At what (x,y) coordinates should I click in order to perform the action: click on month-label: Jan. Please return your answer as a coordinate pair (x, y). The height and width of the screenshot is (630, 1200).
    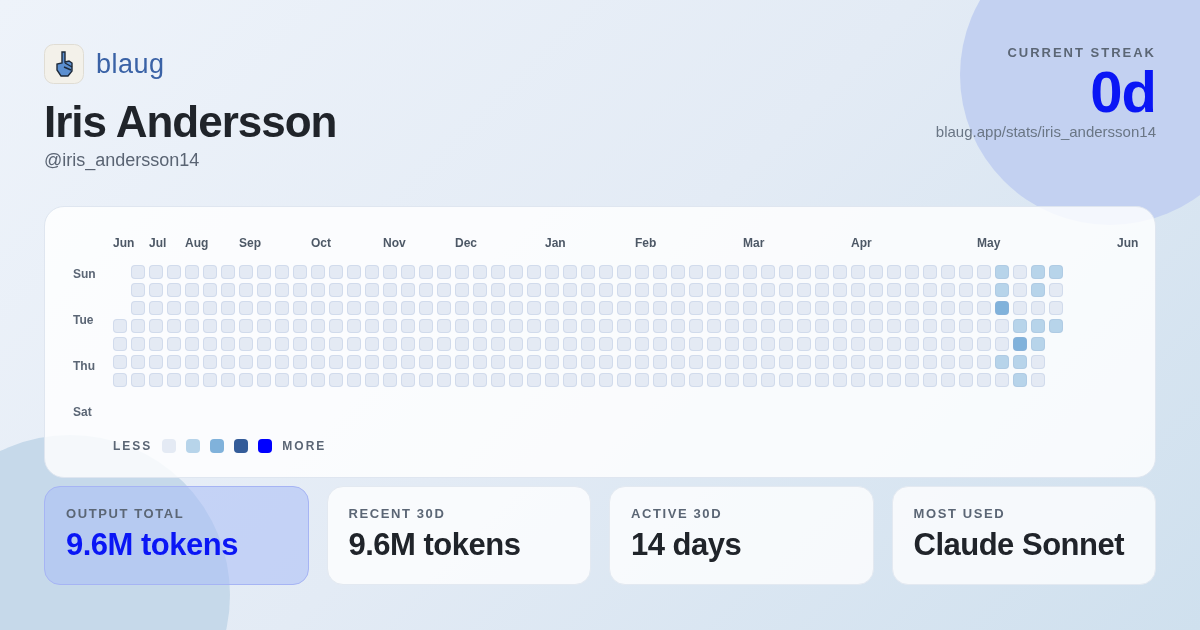
    Looking at the image, I should click on (555, 243).